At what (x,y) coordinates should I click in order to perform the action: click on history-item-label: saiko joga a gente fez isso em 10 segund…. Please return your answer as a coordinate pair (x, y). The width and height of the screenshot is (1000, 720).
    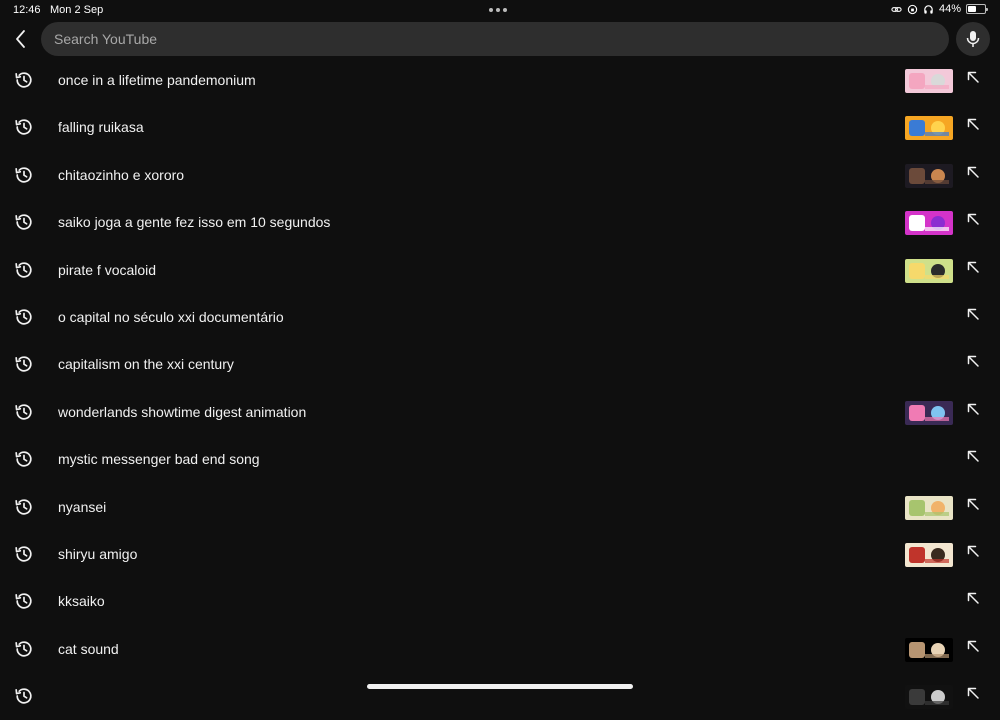
    Looking at the image, I should click on (194, 222).